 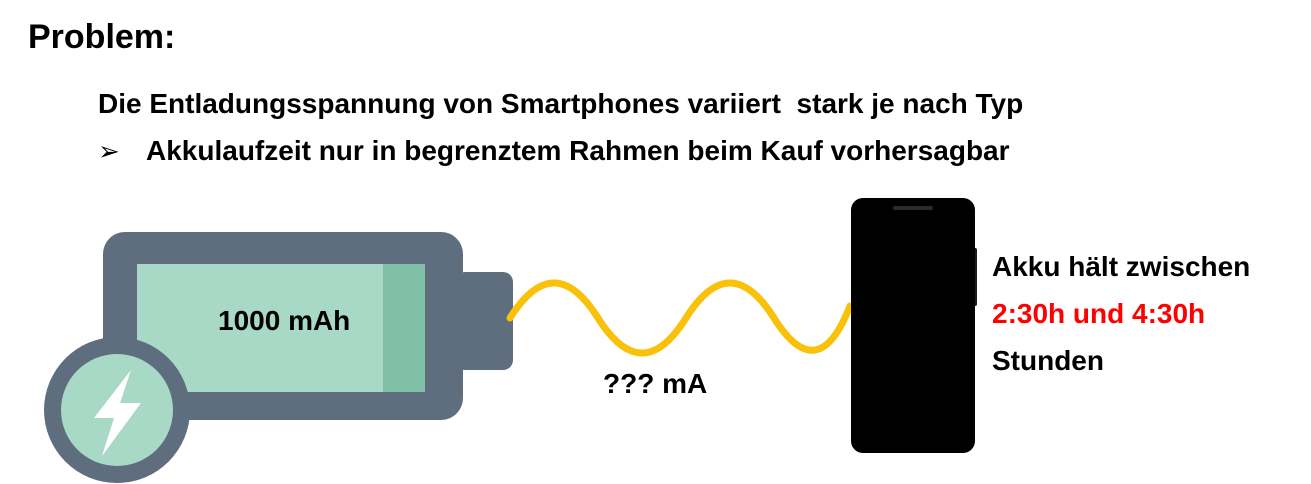 What do you see at coordinates (1099, 313) in the screenshot?
I see `runtime-line-2: 2:30h und 4:30h` at bounding box center [1099, 313].